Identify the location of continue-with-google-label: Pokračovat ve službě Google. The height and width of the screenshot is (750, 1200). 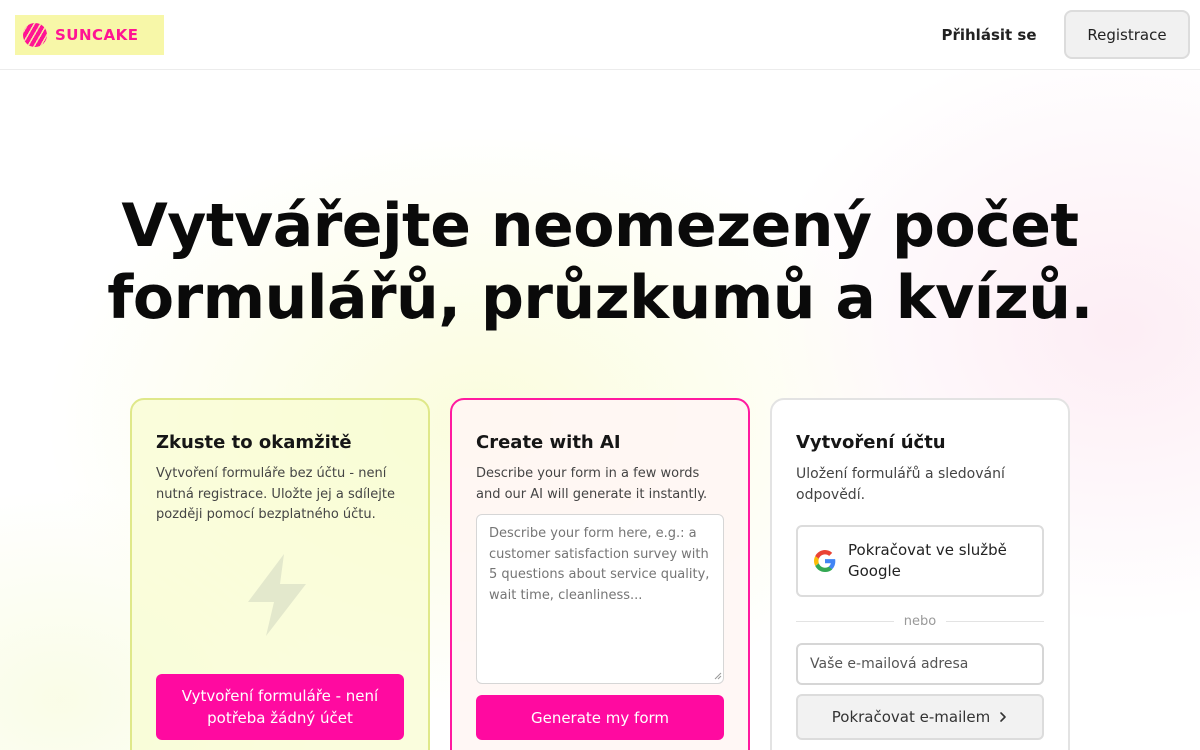
(927, 560).